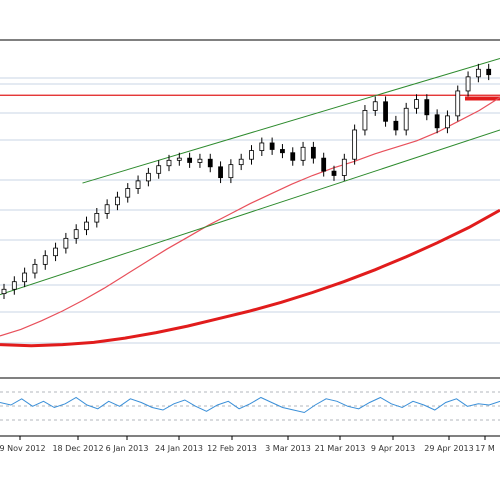  I want to click on horizontal-levels, so click(250, 96).